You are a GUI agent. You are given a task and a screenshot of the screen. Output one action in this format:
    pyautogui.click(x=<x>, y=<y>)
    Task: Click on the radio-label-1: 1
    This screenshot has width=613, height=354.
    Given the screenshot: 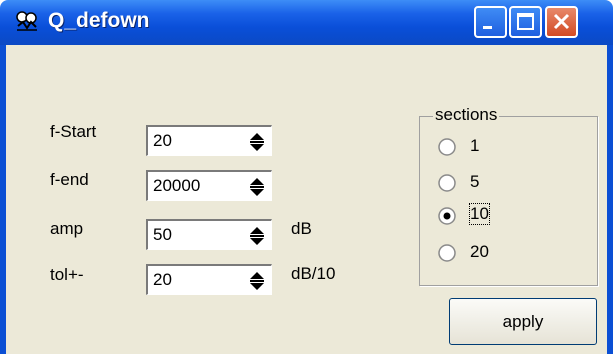 What is the action you would take?
    pyautogui.click(x=474, y=146)
    